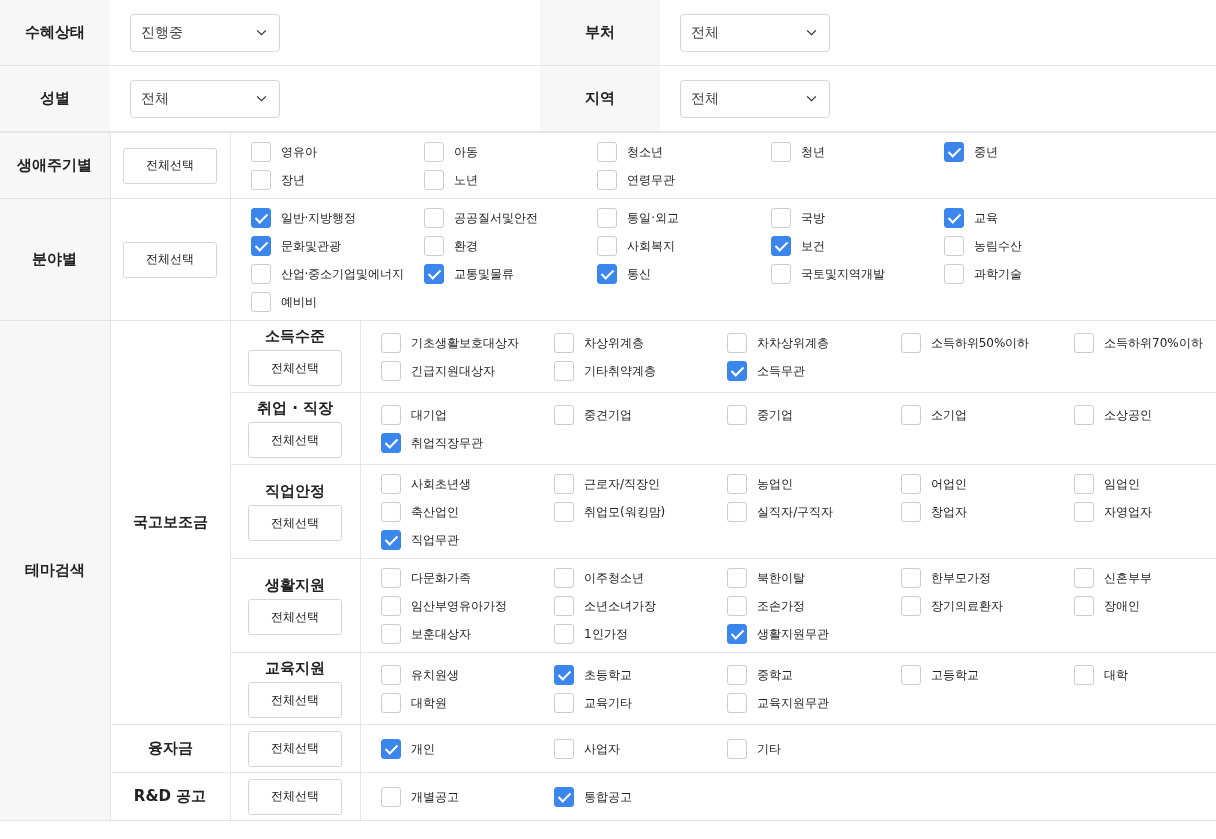  What do you see at coordinates (651, 180) in the screenshot?
I see `option-label: 연령무관` at bounding box center [651, 180].